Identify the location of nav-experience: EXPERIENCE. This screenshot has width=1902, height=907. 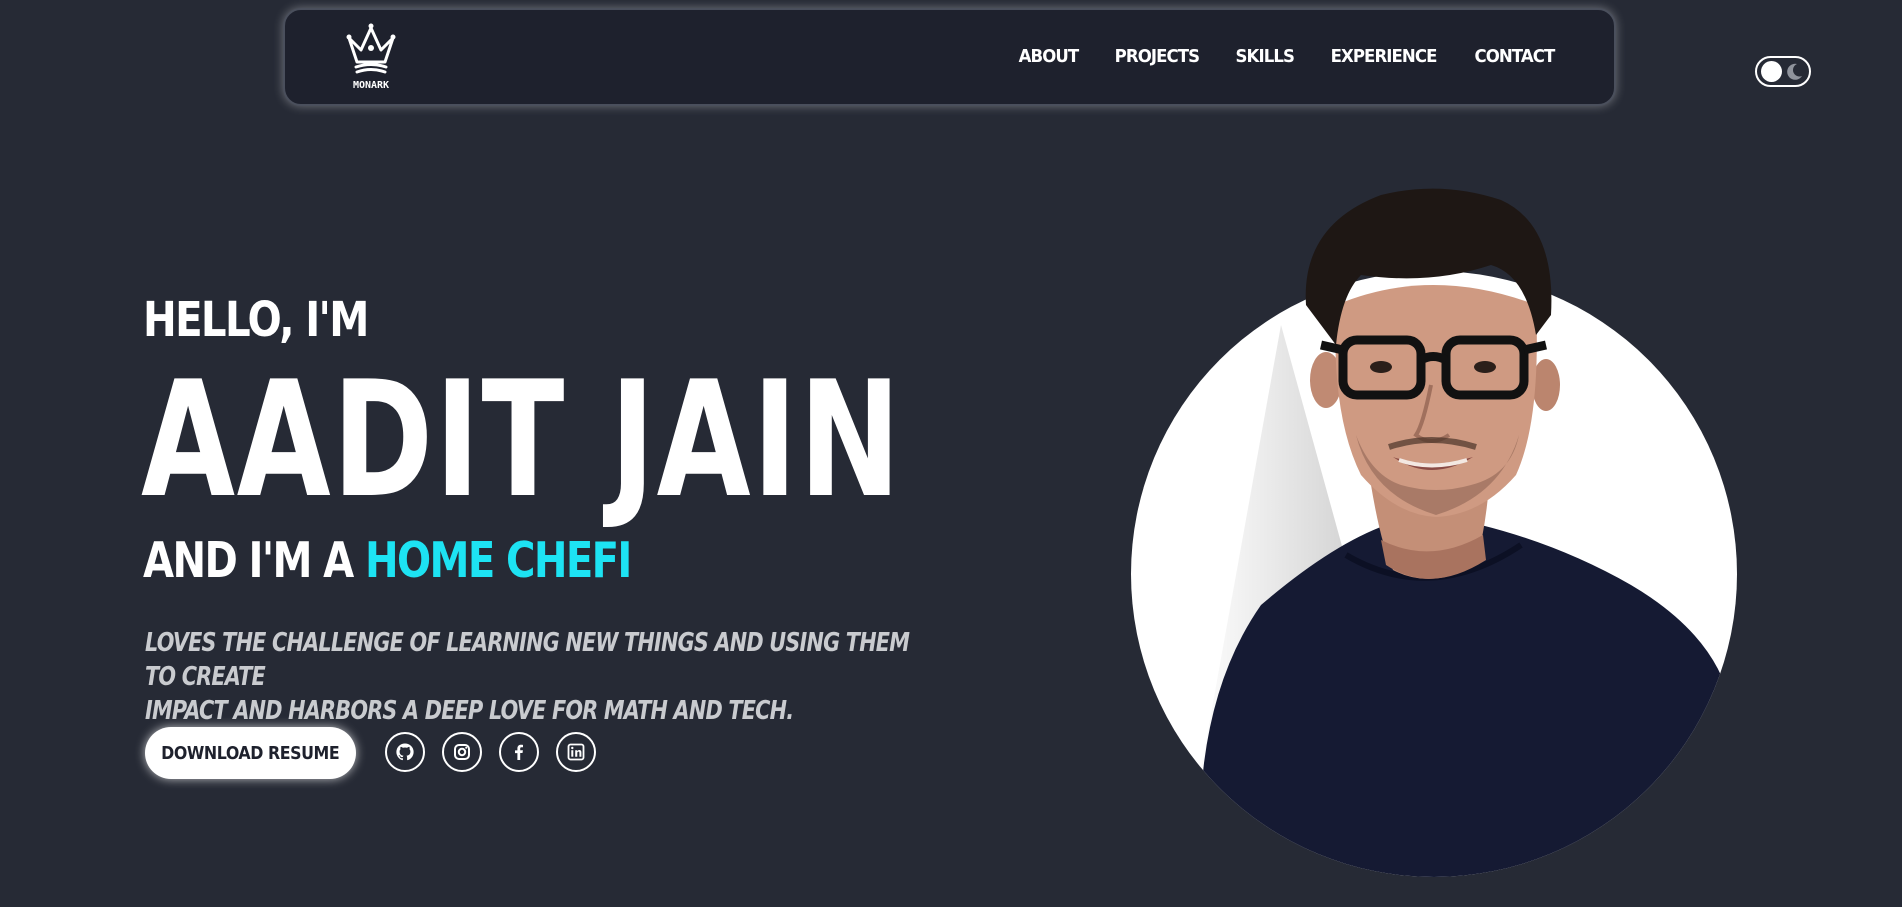
(1384, 56).